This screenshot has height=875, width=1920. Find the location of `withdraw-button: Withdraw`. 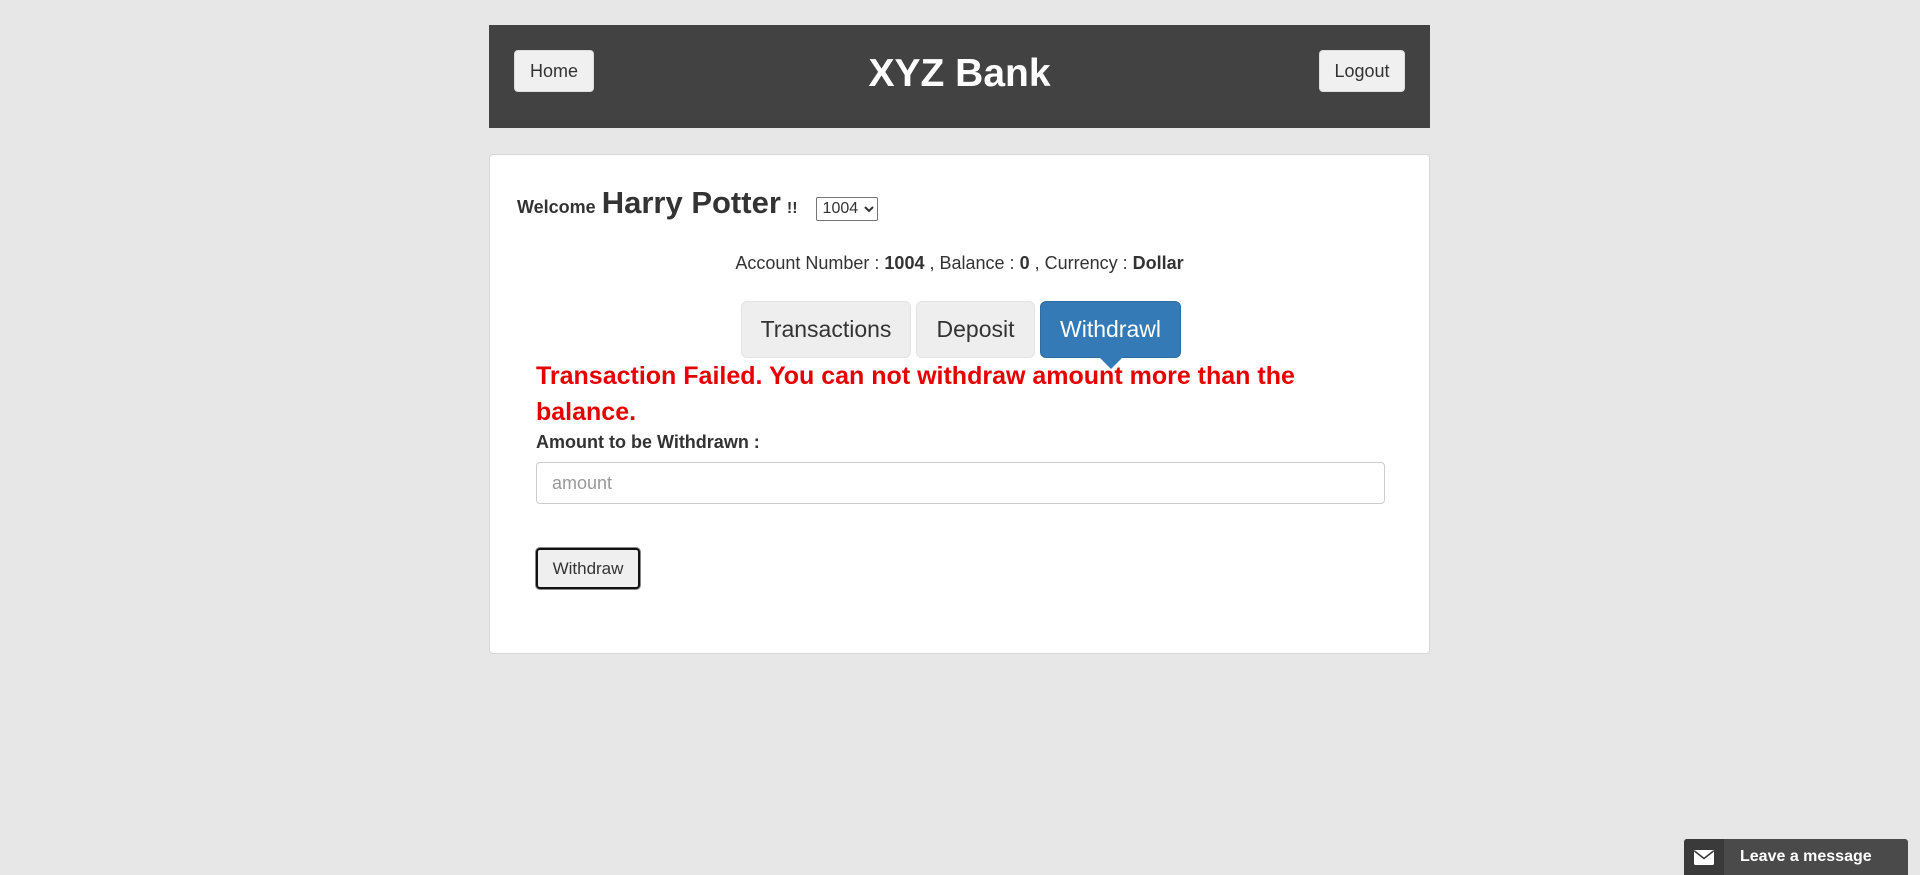

withdraw-button: Withdraw is located at coordinates (588, 568).